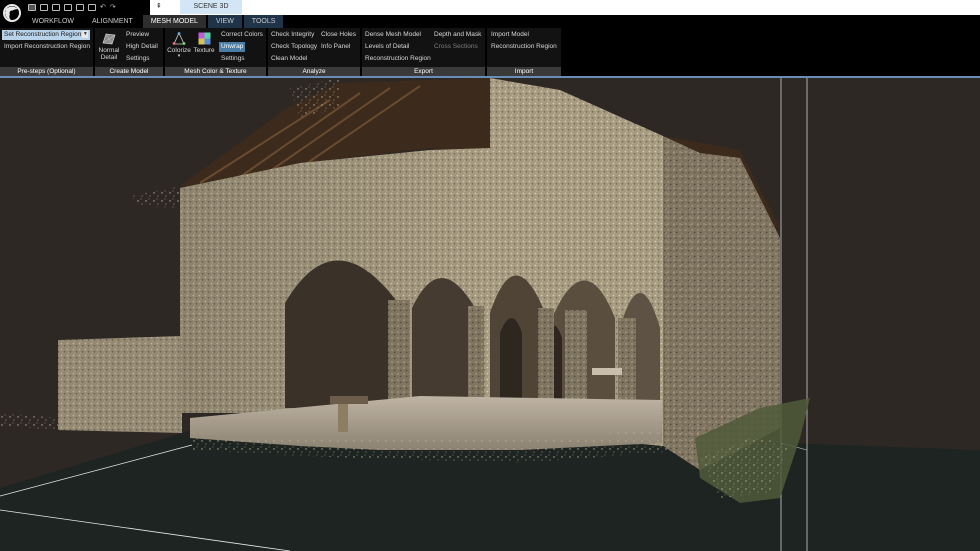 Image resolution: width=980 pixels, height=551 pixels. I want to click on tab-tools: TOOLS, so click(263, 21).